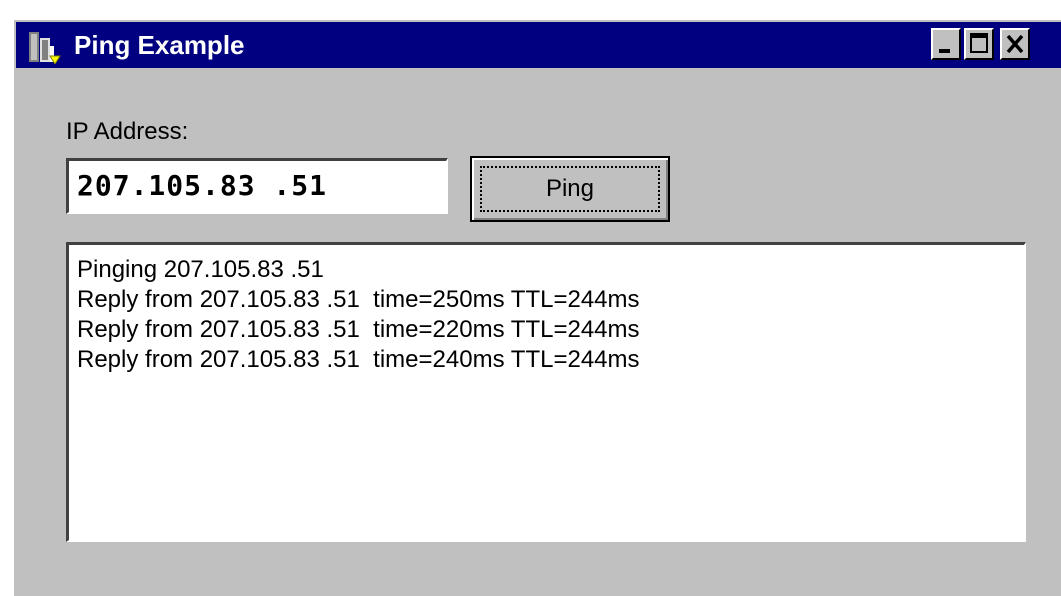 The width and height of the screenshot is (1061, 596). Describe the element at coordinates (127, 131) in the screenshot. I see `ip-address-label: IP Address:` at that location.